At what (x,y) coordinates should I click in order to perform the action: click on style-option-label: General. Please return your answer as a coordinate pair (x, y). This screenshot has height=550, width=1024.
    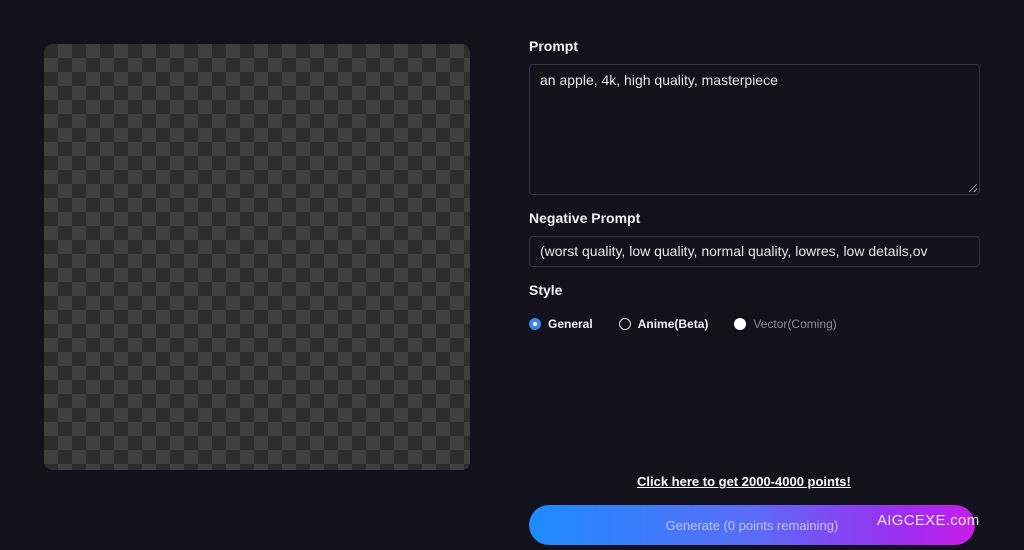
    Looking at the image, I should click on (570, 324).